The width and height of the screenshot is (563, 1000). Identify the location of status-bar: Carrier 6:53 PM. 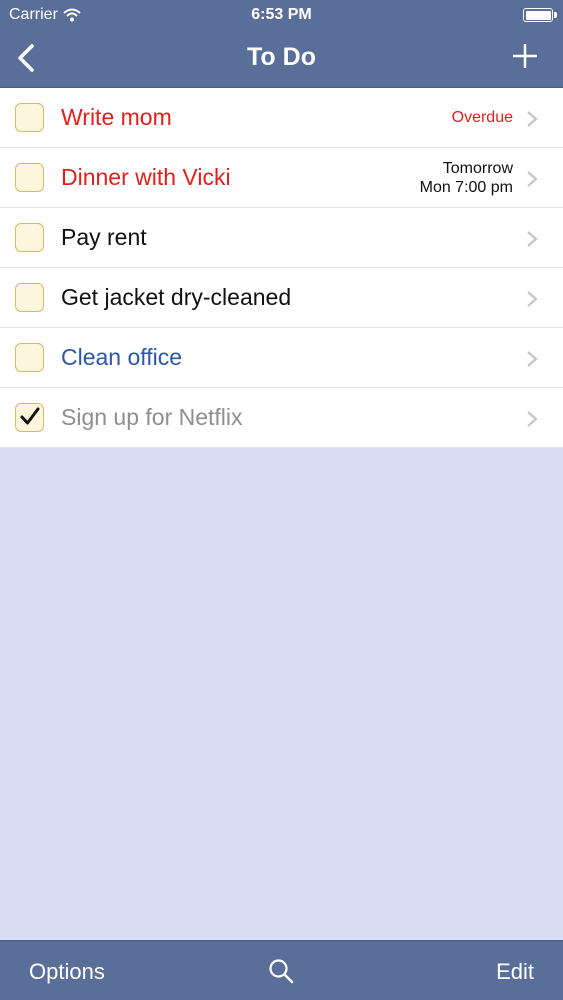
(281, 15).